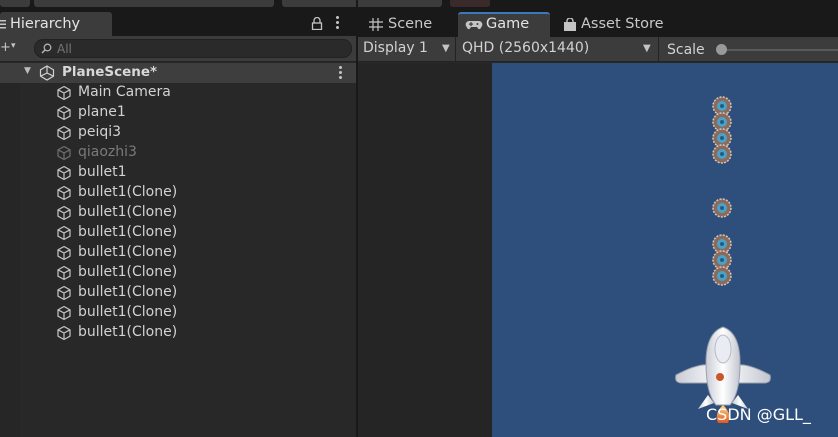 This screenshot has height=437, width=838. What do you see at coordinates (425, 250) in the screenshot?
I see `game-letterbox` at bounding box center [425, 250].